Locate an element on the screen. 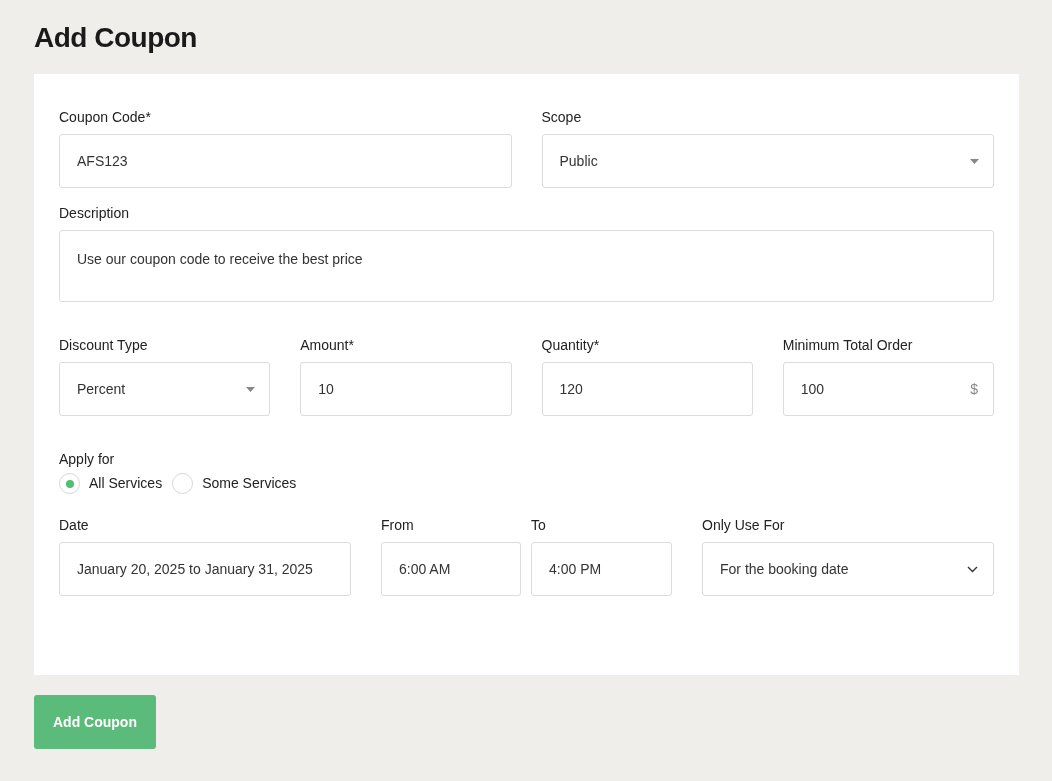  select-field: Percent is located at coordinates (165, 389).